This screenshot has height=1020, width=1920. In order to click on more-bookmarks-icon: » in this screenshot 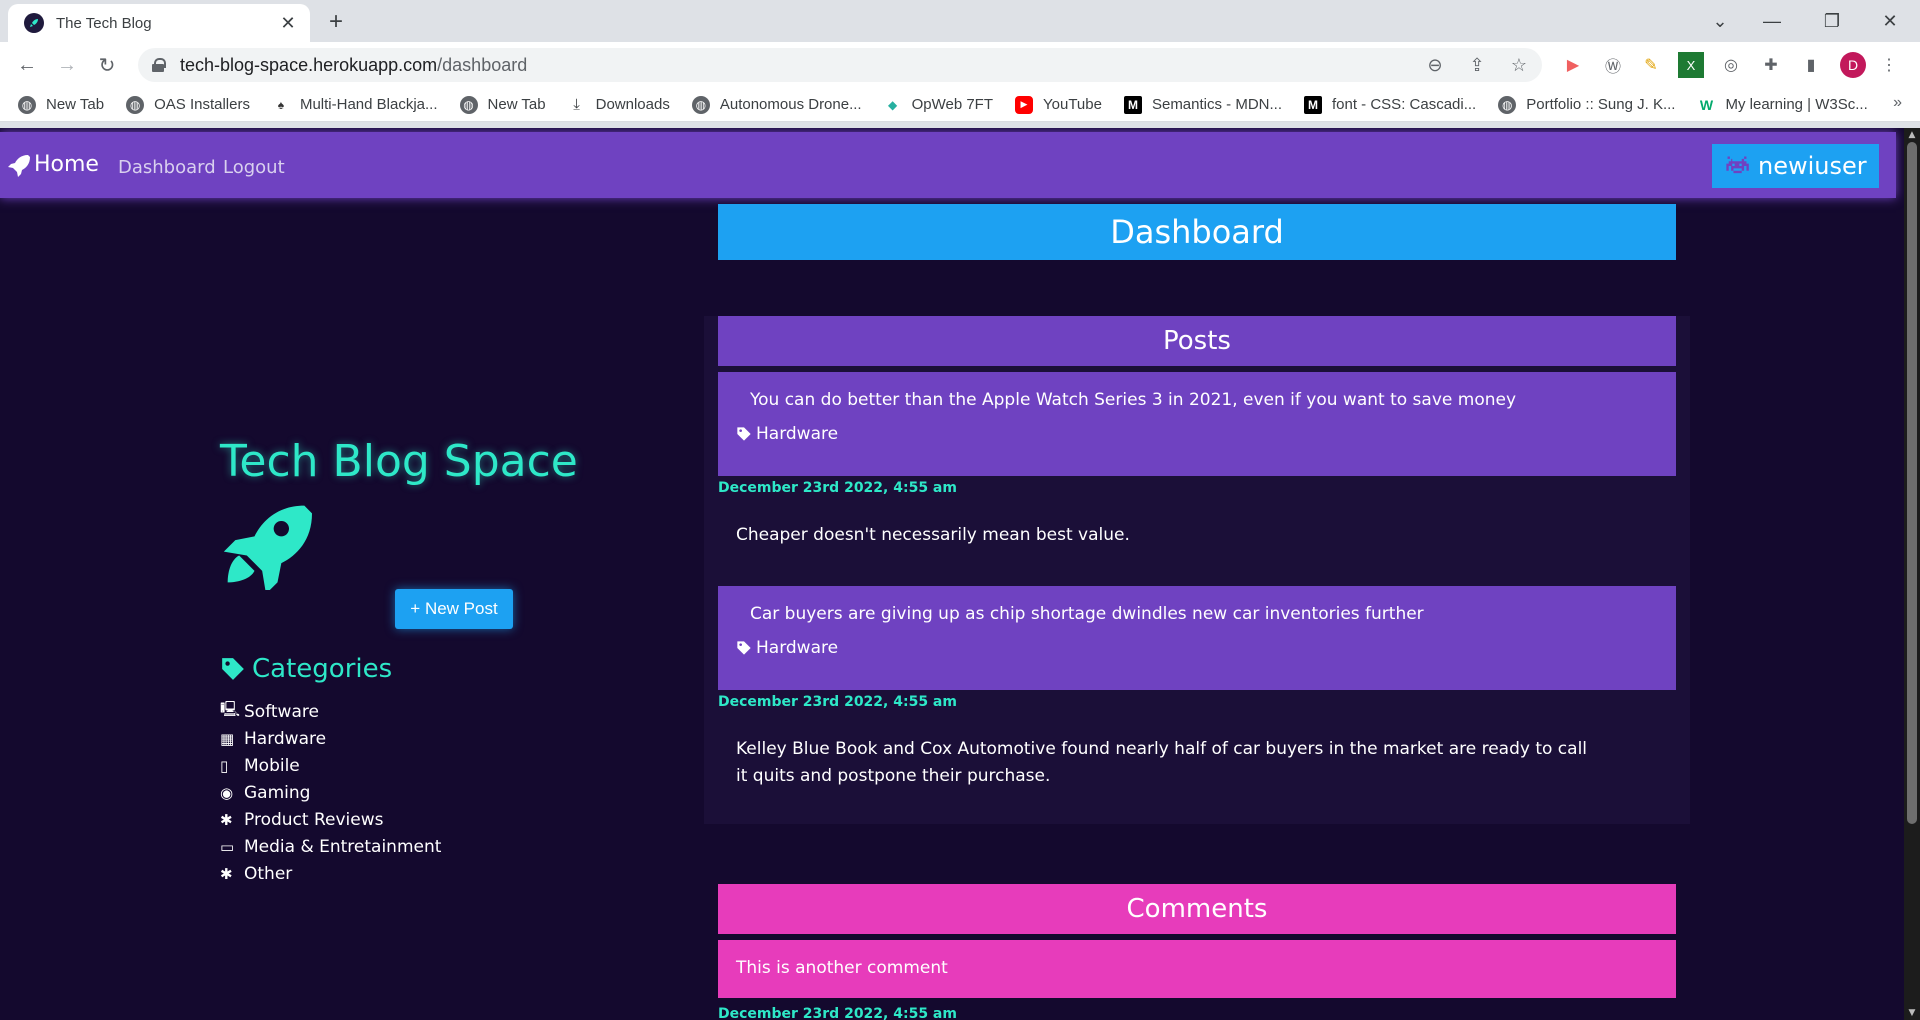, I will do `click(1897, 103)`.